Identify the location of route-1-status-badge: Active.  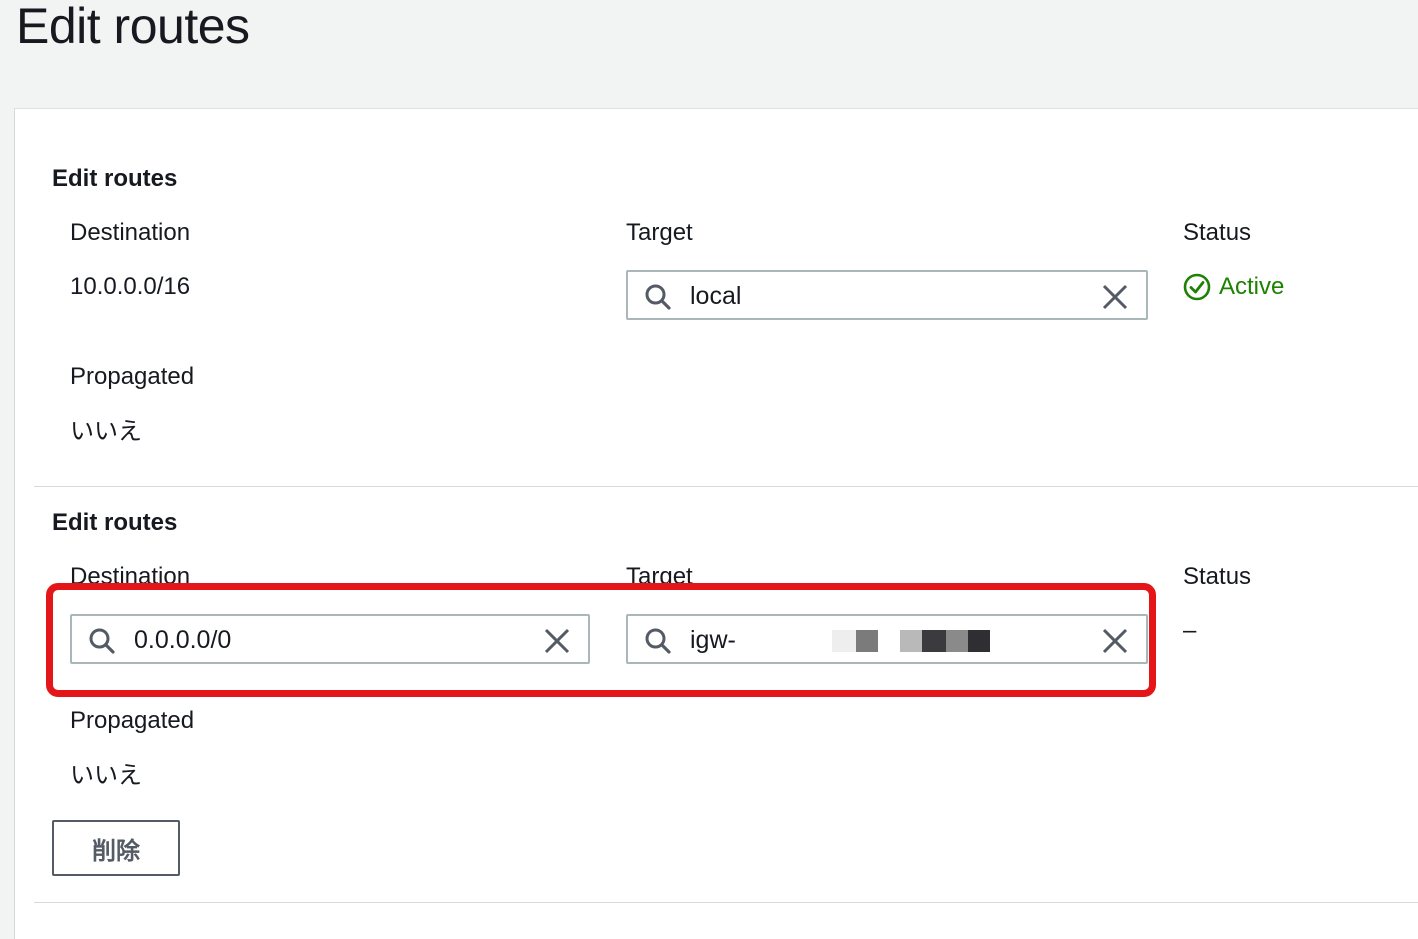
(1233, 287).